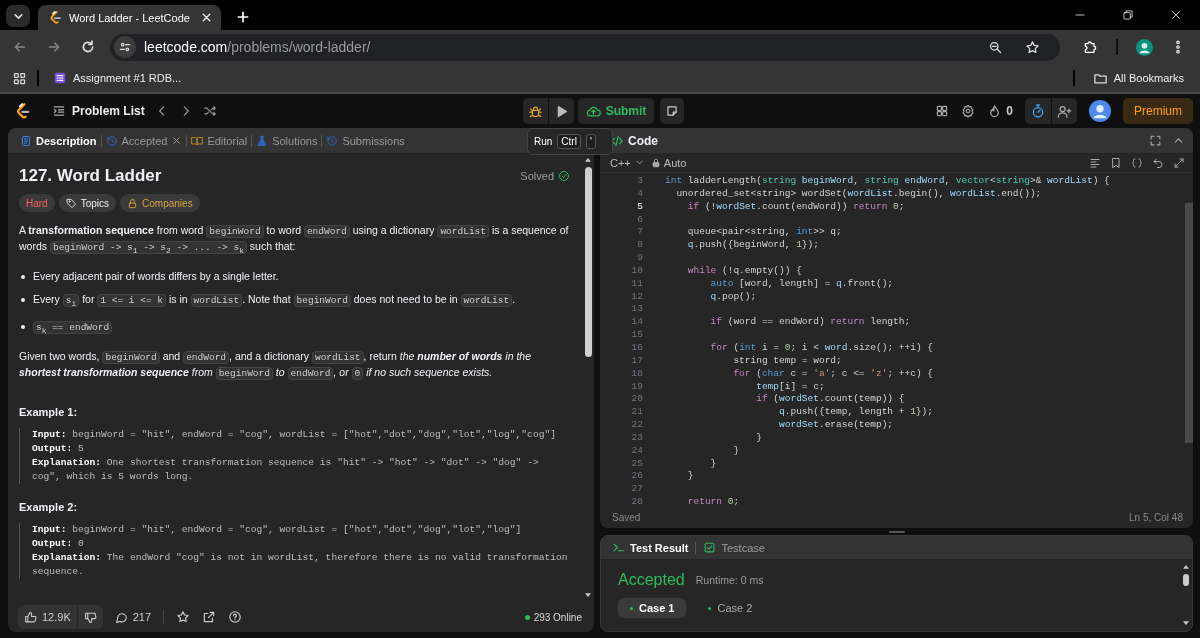 The height and width of the screenshot is (638, 1200). I want to click on paragraph: A transformation sequence from word beginWord to word endWord using a dictionary wordList is a sequence of words beginWord -> s$_{1}$ -> s$_{2}$ -> ... -> s$_{k}$ such that:, so click(294, 240).